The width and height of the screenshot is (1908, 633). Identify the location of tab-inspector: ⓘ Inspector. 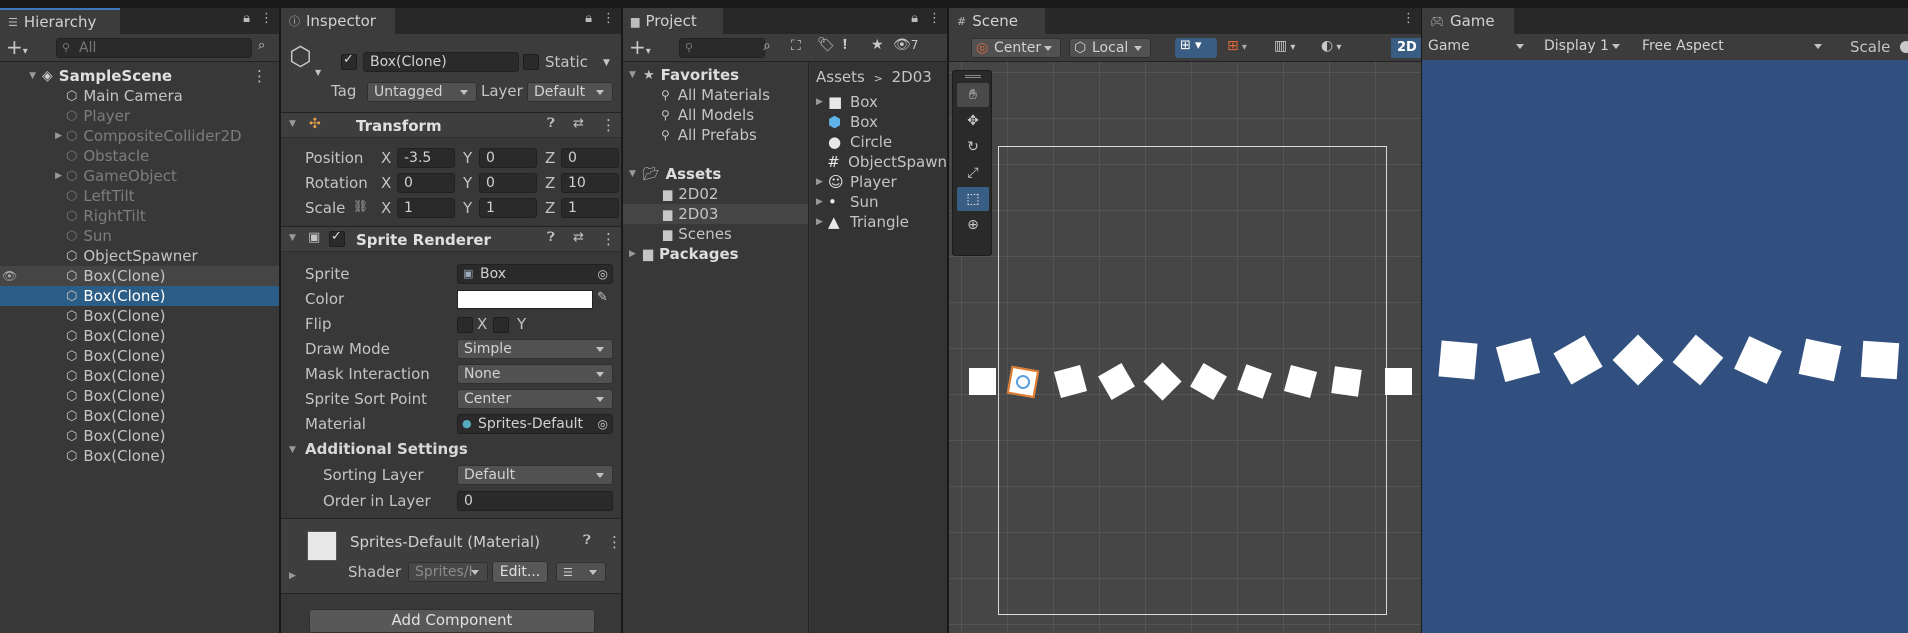
(338, 21).